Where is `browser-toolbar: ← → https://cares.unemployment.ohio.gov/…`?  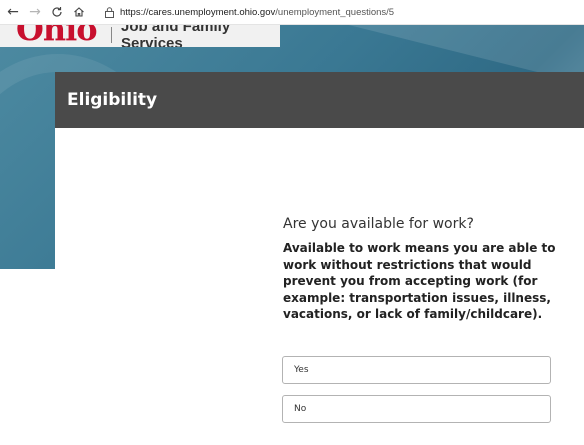 browser-toolbar: ← → https://cares.unemployment.ohio.gov/… is located at coordinates (292, 12).